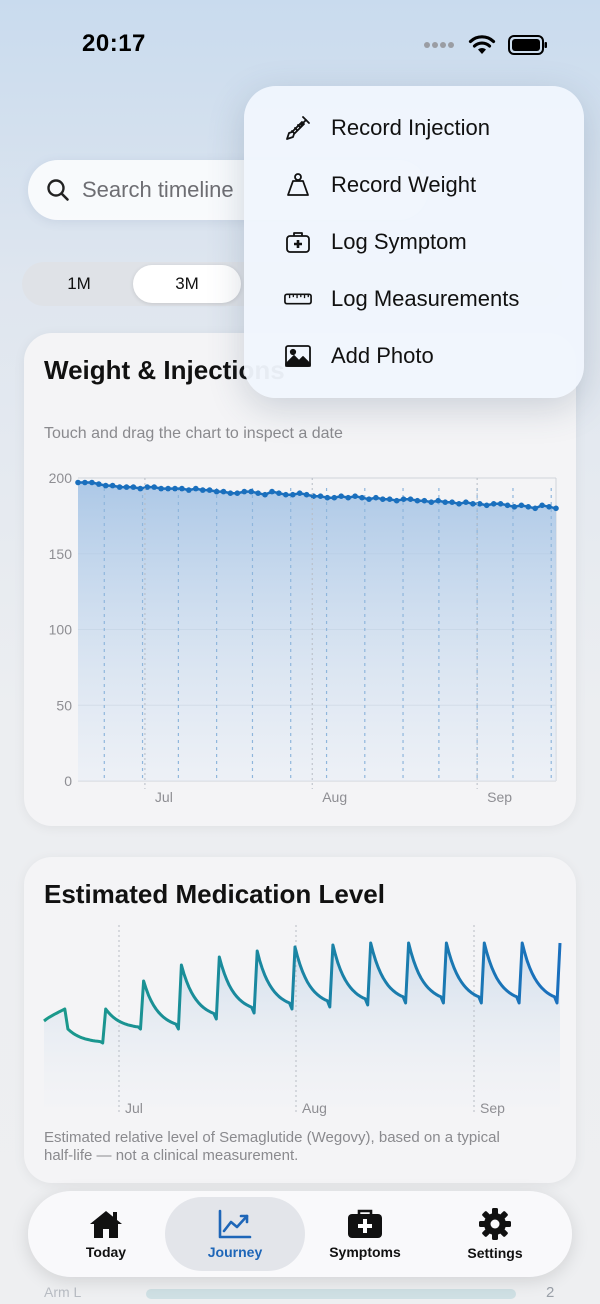  Describe the element at coordinates (331, 1294) in the screenshot. I see `peek-row-bar` at that location.